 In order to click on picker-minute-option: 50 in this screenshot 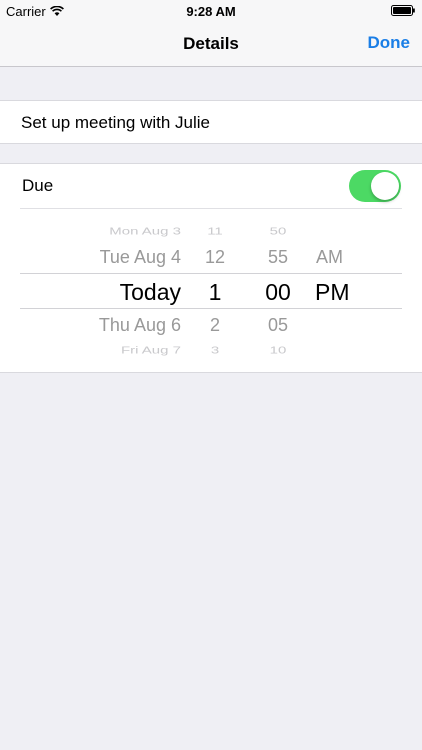, I will do `click(278, 231)`.